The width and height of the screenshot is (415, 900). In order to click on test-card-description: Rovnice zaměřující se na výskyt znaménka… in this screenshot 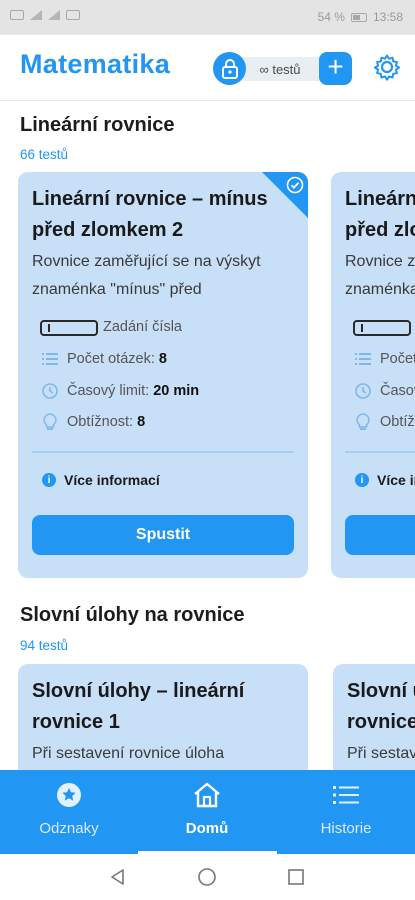, I will do `click(146, 275)`.